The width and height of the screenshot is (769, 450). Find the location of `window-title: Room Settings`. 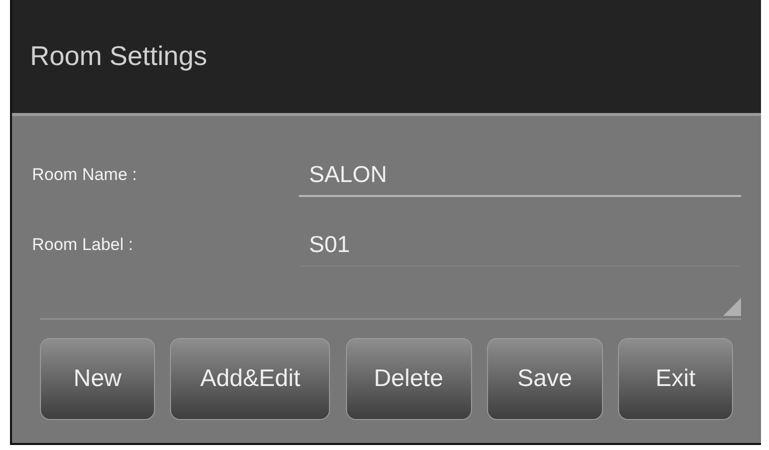

window-title: Room Settings is located at coordinates (119, 57).